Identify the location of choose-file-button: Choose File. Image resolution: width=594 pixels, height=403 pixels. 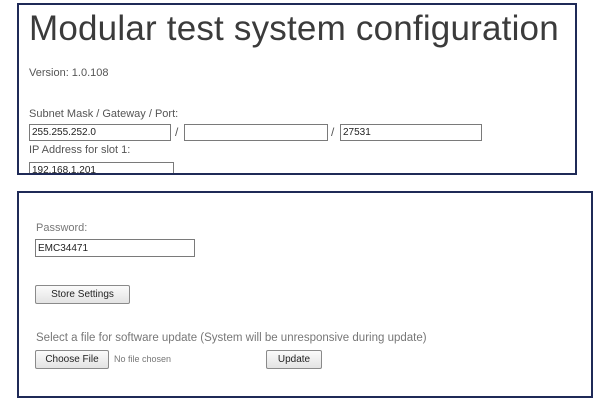
(72, 359).